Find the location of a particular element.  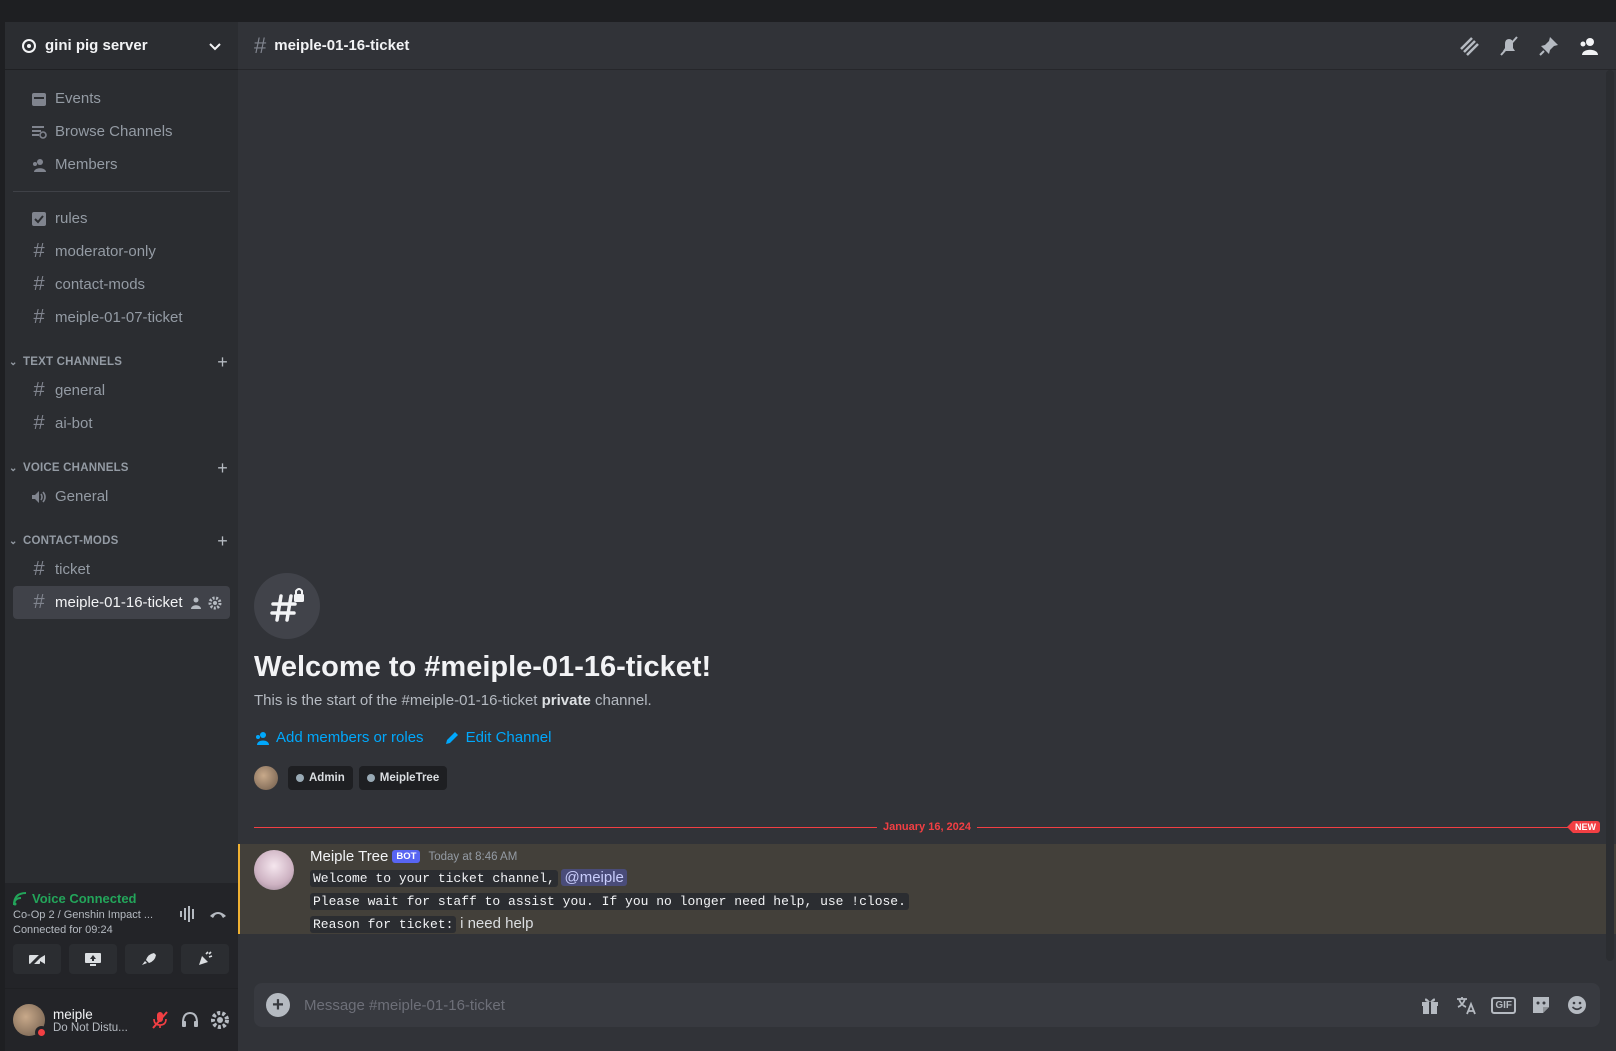

channel-title: meiple-01-16-ticket is located at coordinates (342, 45).